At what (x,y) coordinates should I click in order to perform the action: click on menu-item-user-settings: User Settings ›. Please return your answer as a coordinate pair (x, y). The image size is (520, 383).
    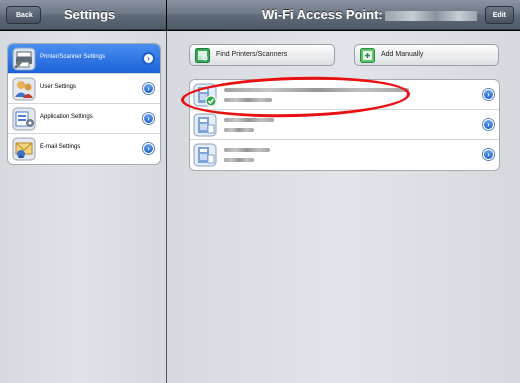
    Looking at the image, I should click on (84, 89).